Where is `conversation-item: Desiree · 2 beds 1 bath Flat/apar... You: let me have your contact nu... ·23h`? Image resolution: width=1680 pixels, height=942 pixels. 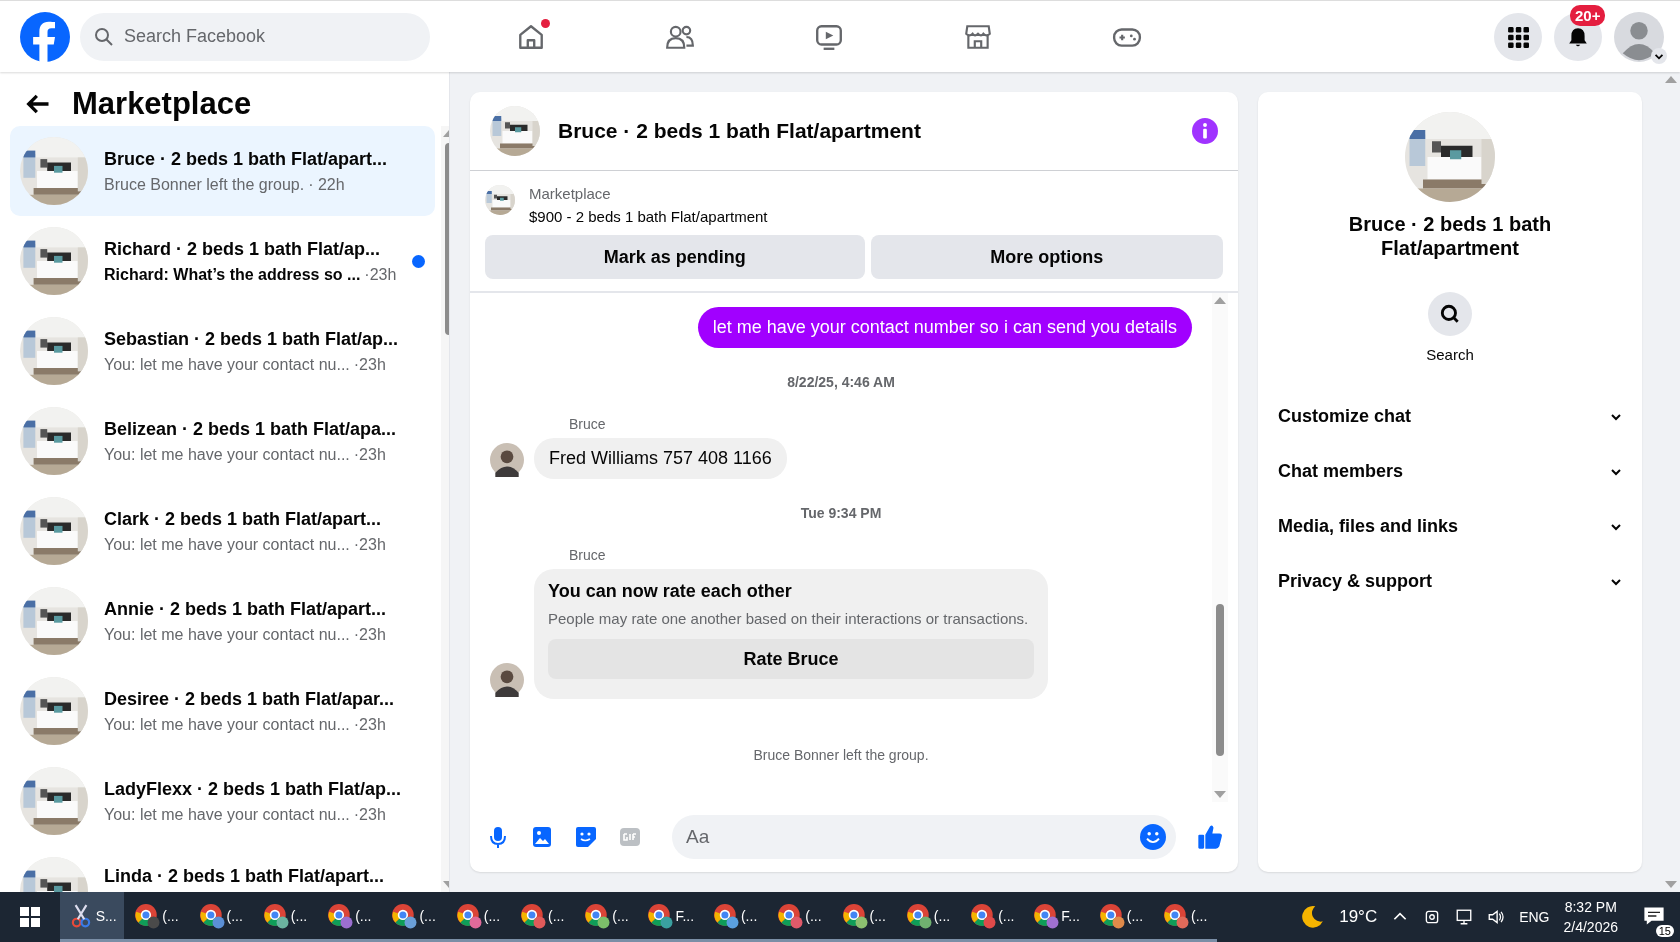 conversation-item: Desiree · 2 beds 1 bath Flat/apar... You: let me have your contact nu... ·23h is located at coordinates (223, 711).